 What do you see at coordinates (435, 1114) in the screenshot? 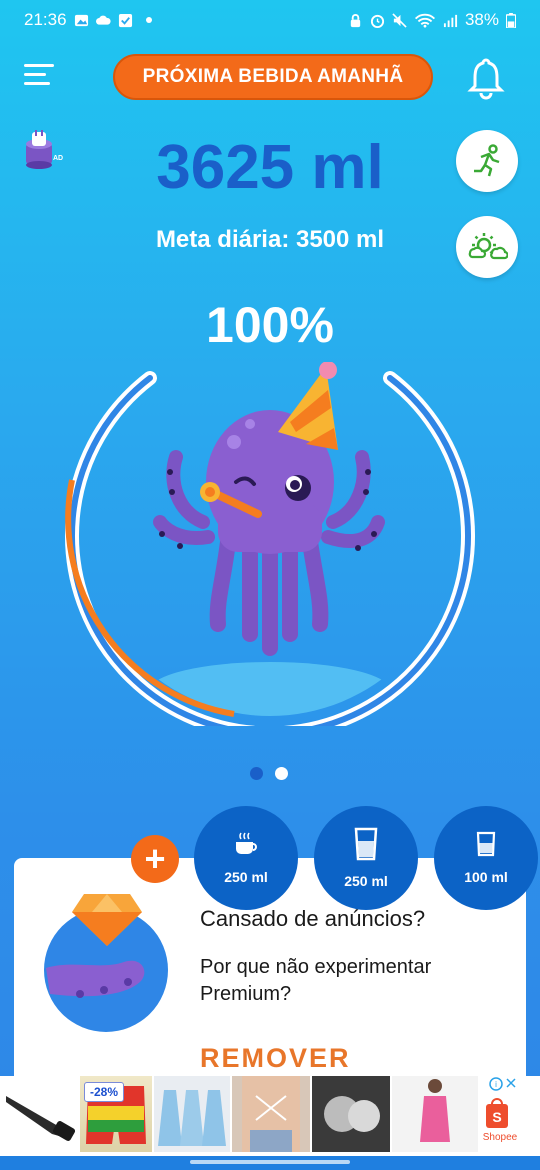
I see `product-pink-dress-image` at bounding box center [435, 1114].